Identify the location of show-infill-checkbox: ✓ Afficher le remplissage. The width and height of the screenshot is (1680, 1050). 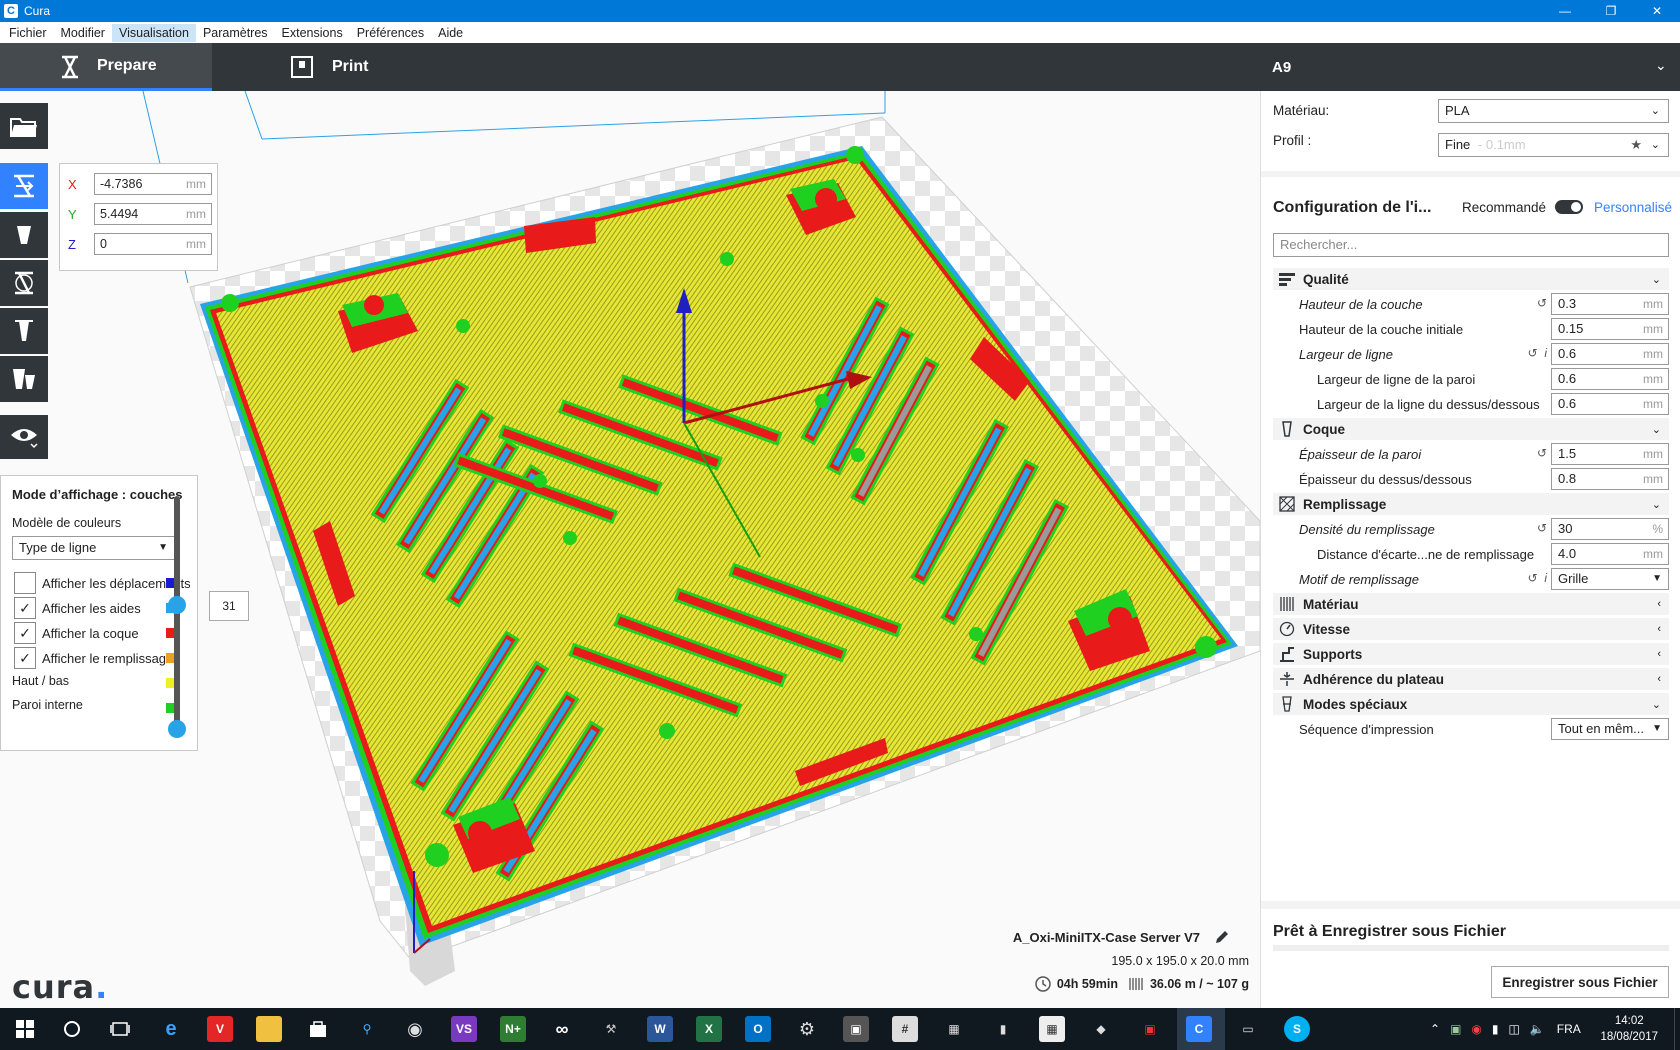
(93, 658).